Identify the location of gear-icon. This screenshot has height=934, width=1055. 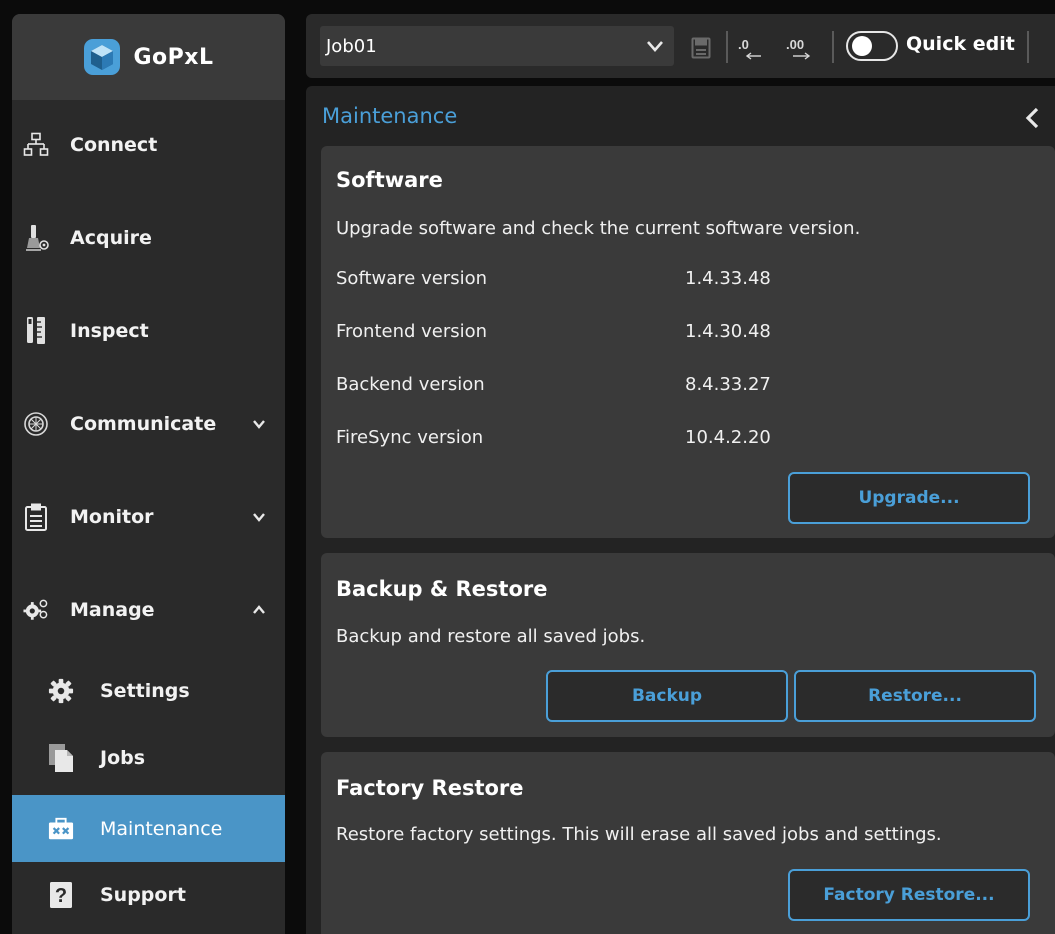
(61, 691).